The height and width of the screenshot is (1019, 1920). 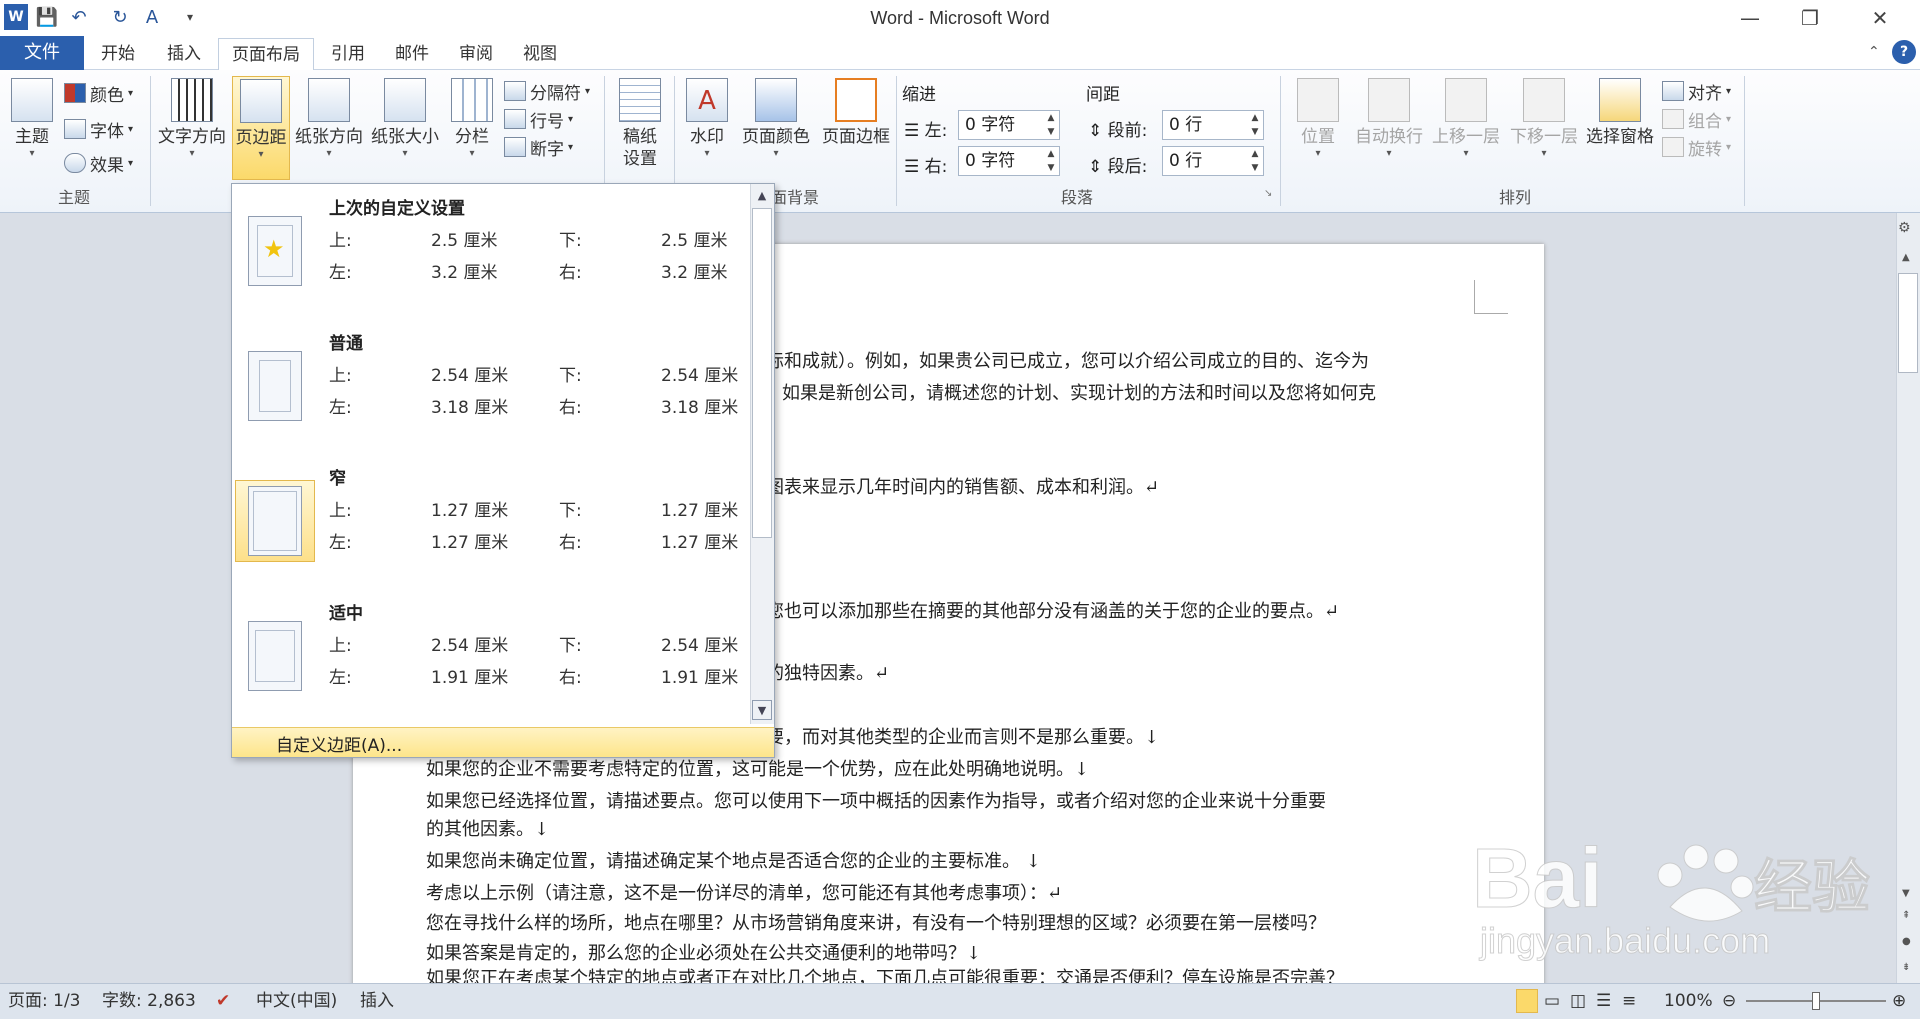 What do you see at coordinates (98, 163) in the screenshot?
I see `theme-effects-button: 效果 ▾` at bounding box center [98, 163].